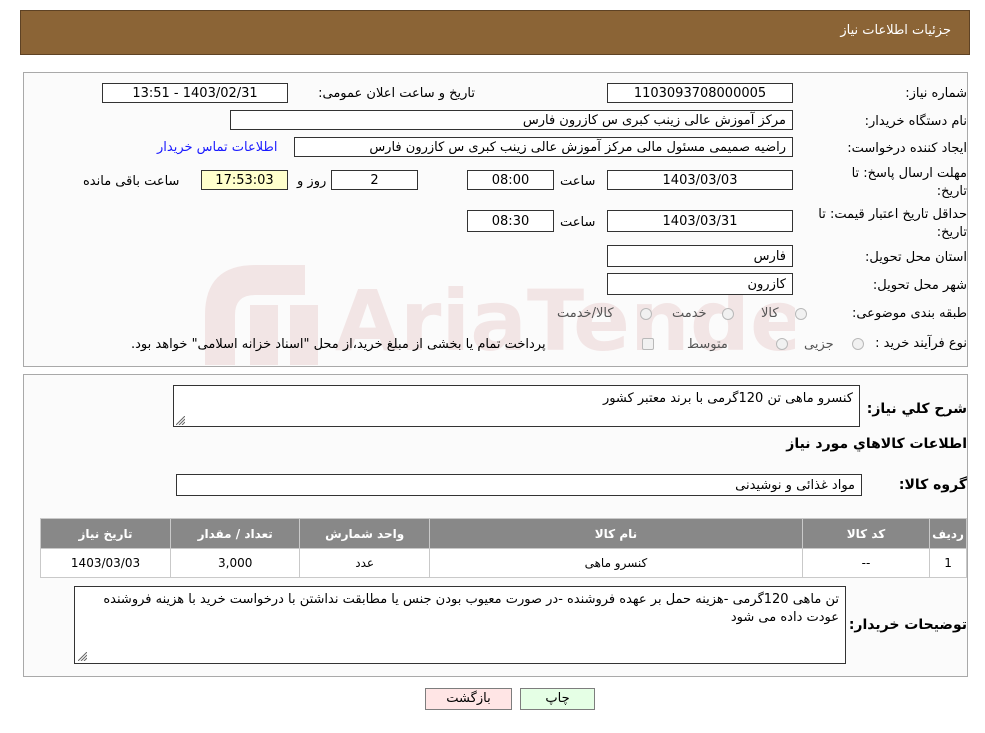 The height and width of the screenshot is (733, 985). Describe the element at coordinates (689, 313) in the screenshot. I see `category-option-service: خدمت` at that location.